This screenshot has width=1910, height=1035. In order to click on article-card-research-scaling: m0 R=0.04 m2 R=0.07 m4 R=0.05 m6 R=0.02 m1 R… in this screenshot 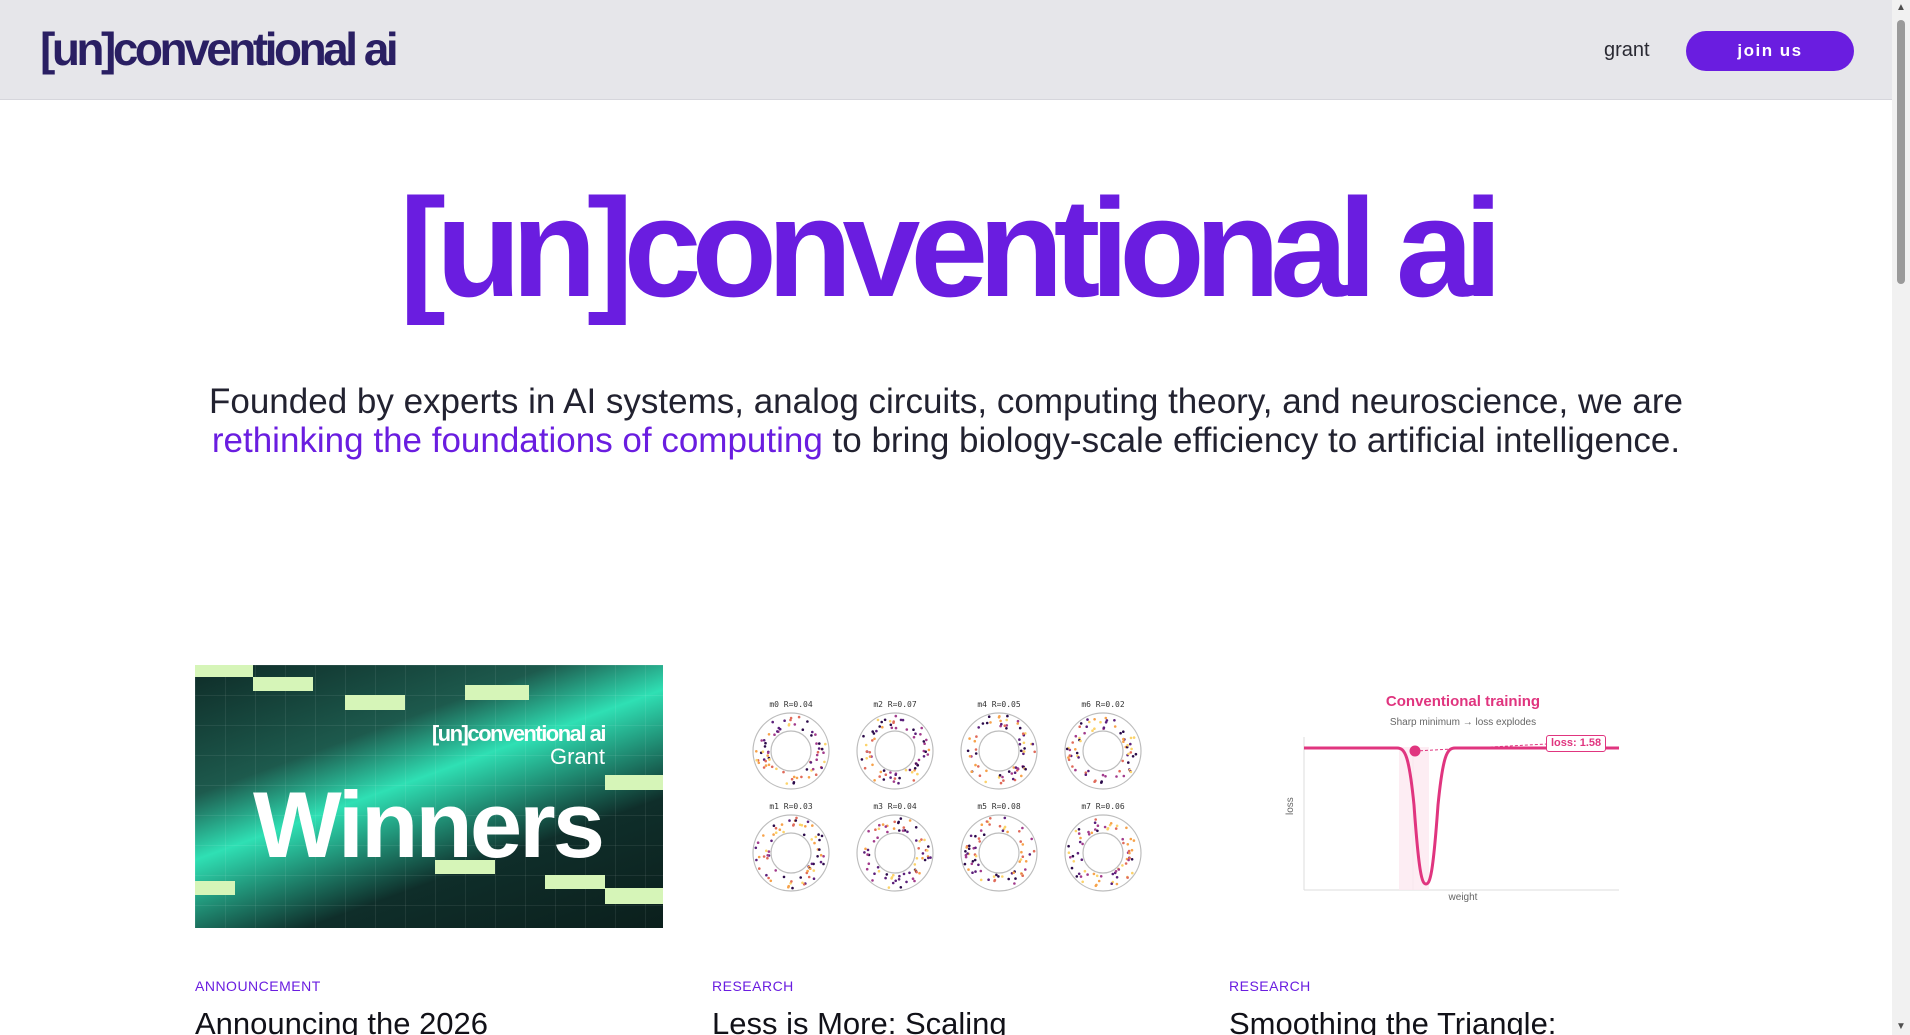, I will do `click(947, 850)`.